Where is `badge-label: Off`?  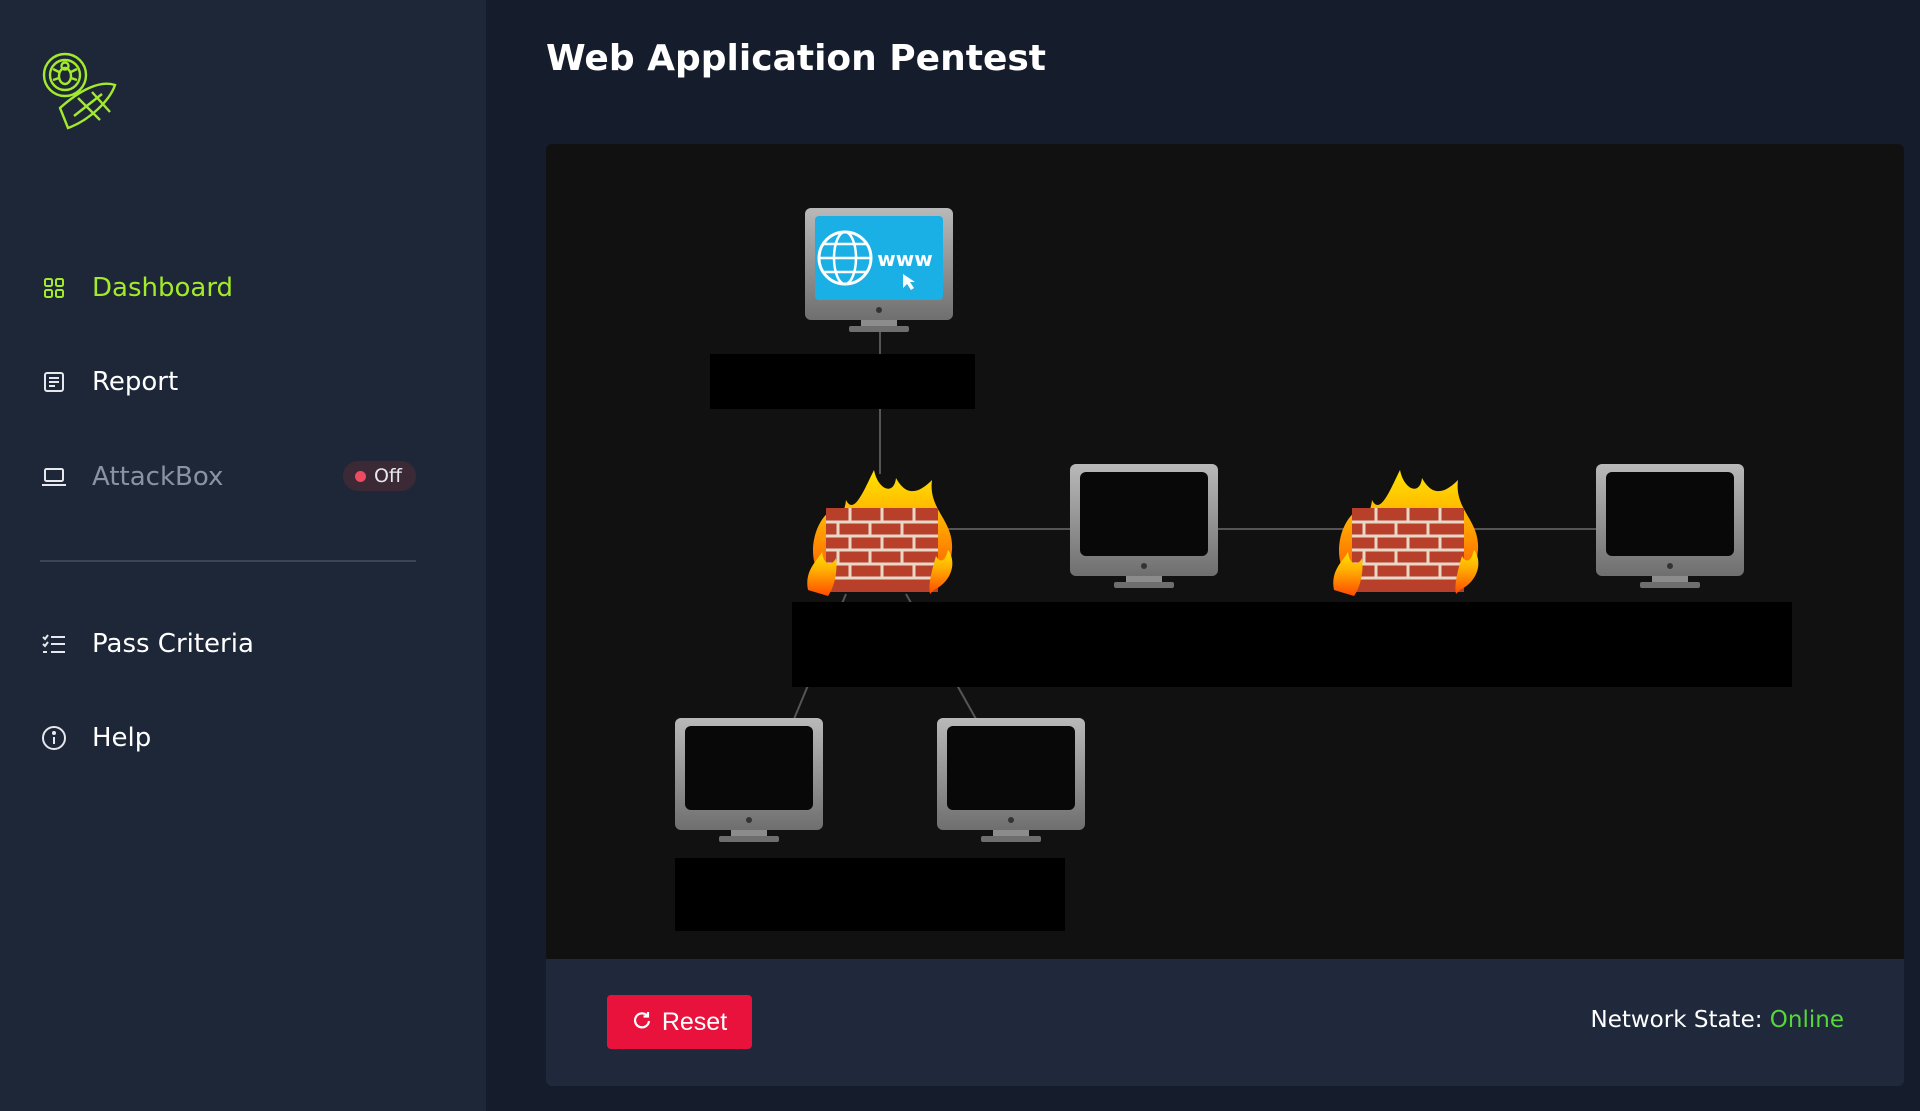
badge-label: Off is located at coordinates (387, 476).